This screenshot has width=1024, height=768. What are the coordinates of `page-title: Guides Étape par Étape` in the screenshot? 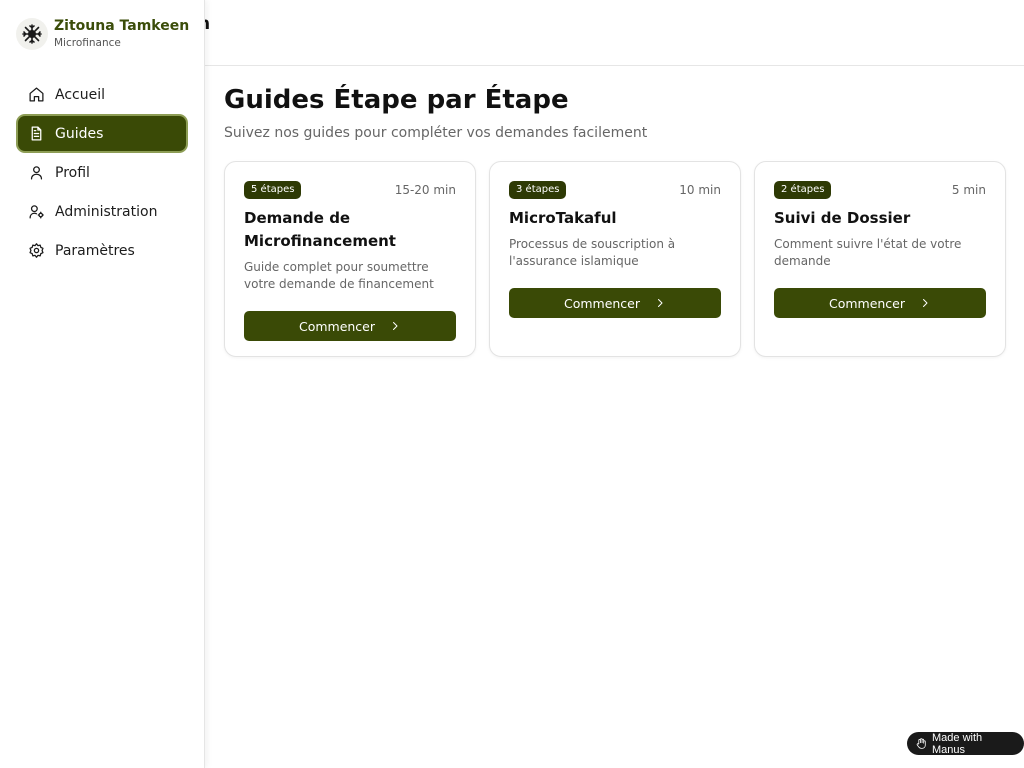 It's located at (396, 100).